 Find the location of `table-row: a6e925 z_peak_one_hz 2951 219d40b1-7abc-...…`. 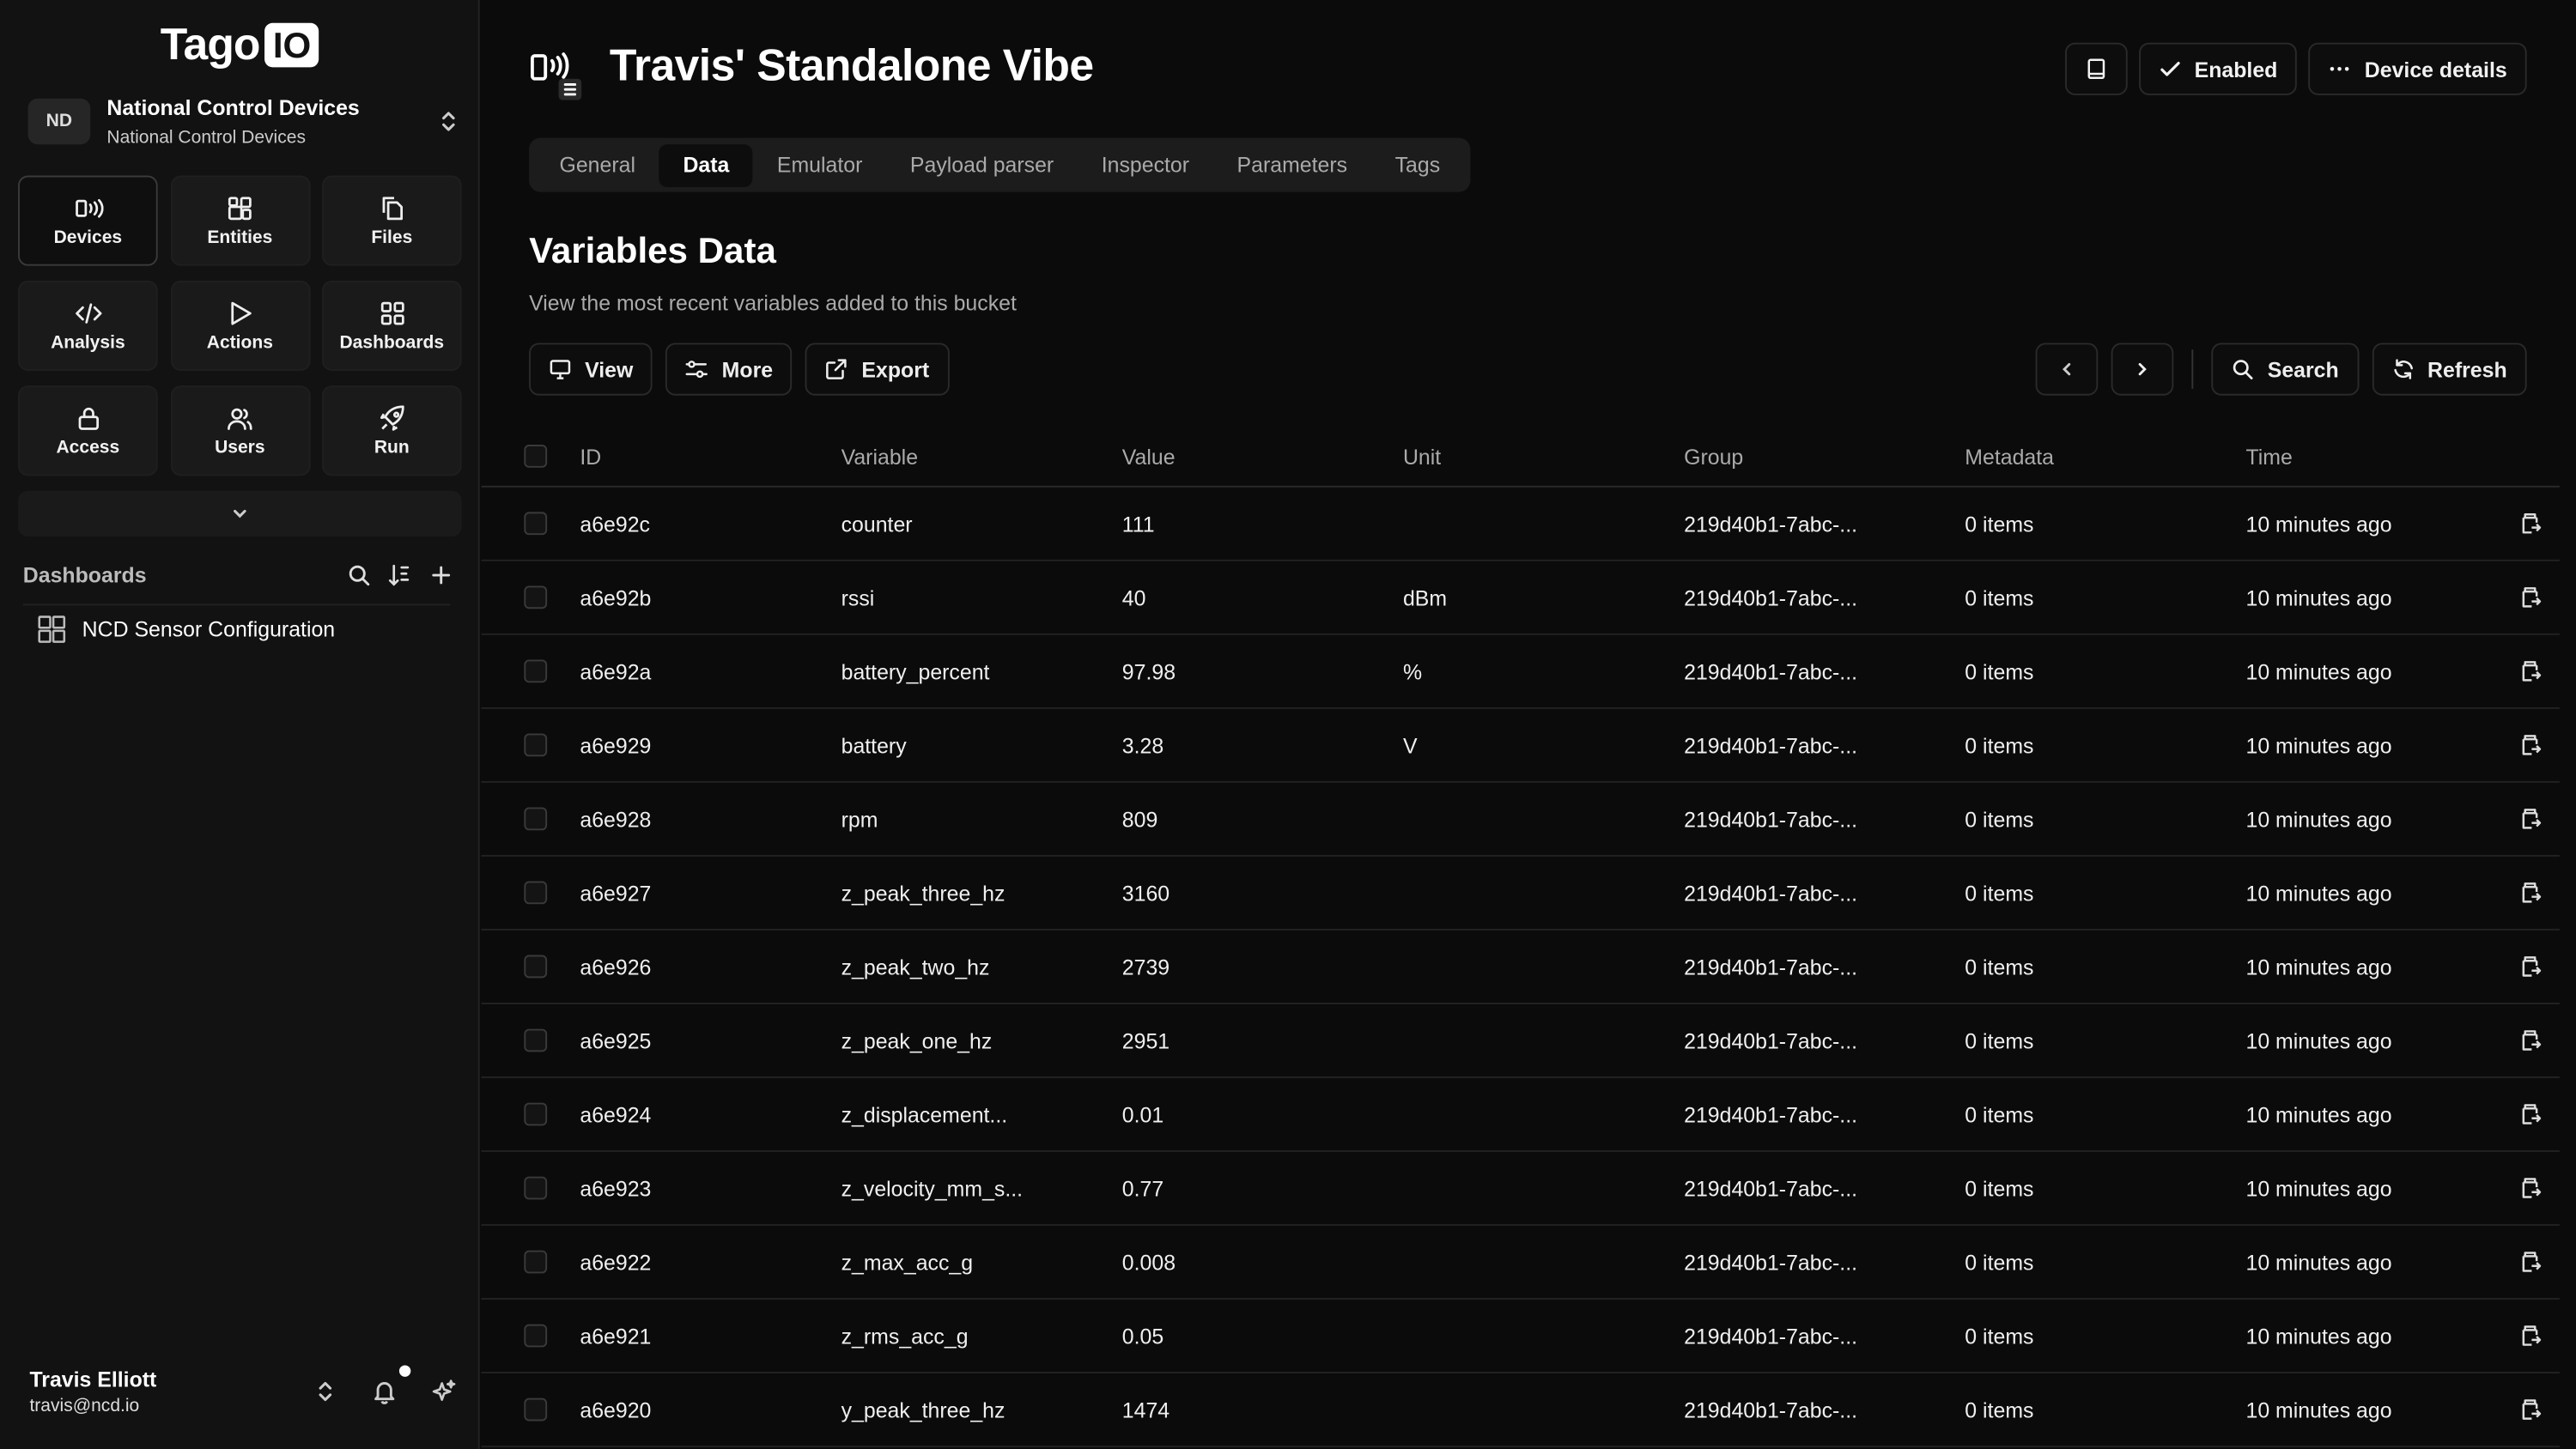

table-row: a6e925 z_peak_one_hz 2951 219d40b1-7abc-...… is located at coordinates (1521, 1041).